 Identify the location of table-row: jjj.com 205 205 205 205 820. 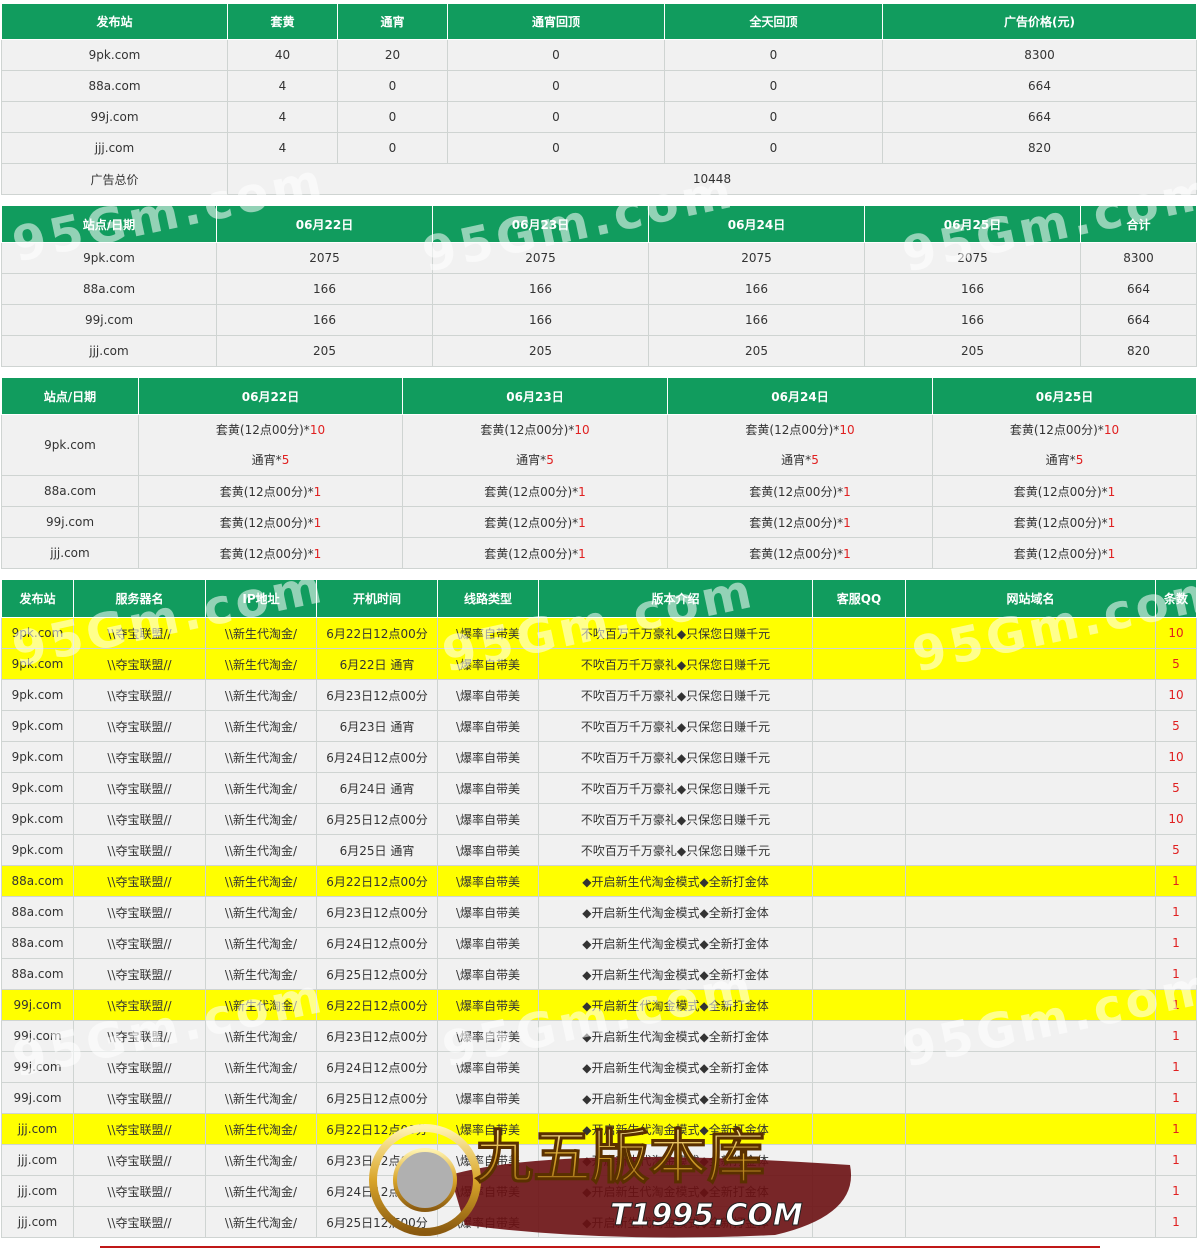
(599, 351).